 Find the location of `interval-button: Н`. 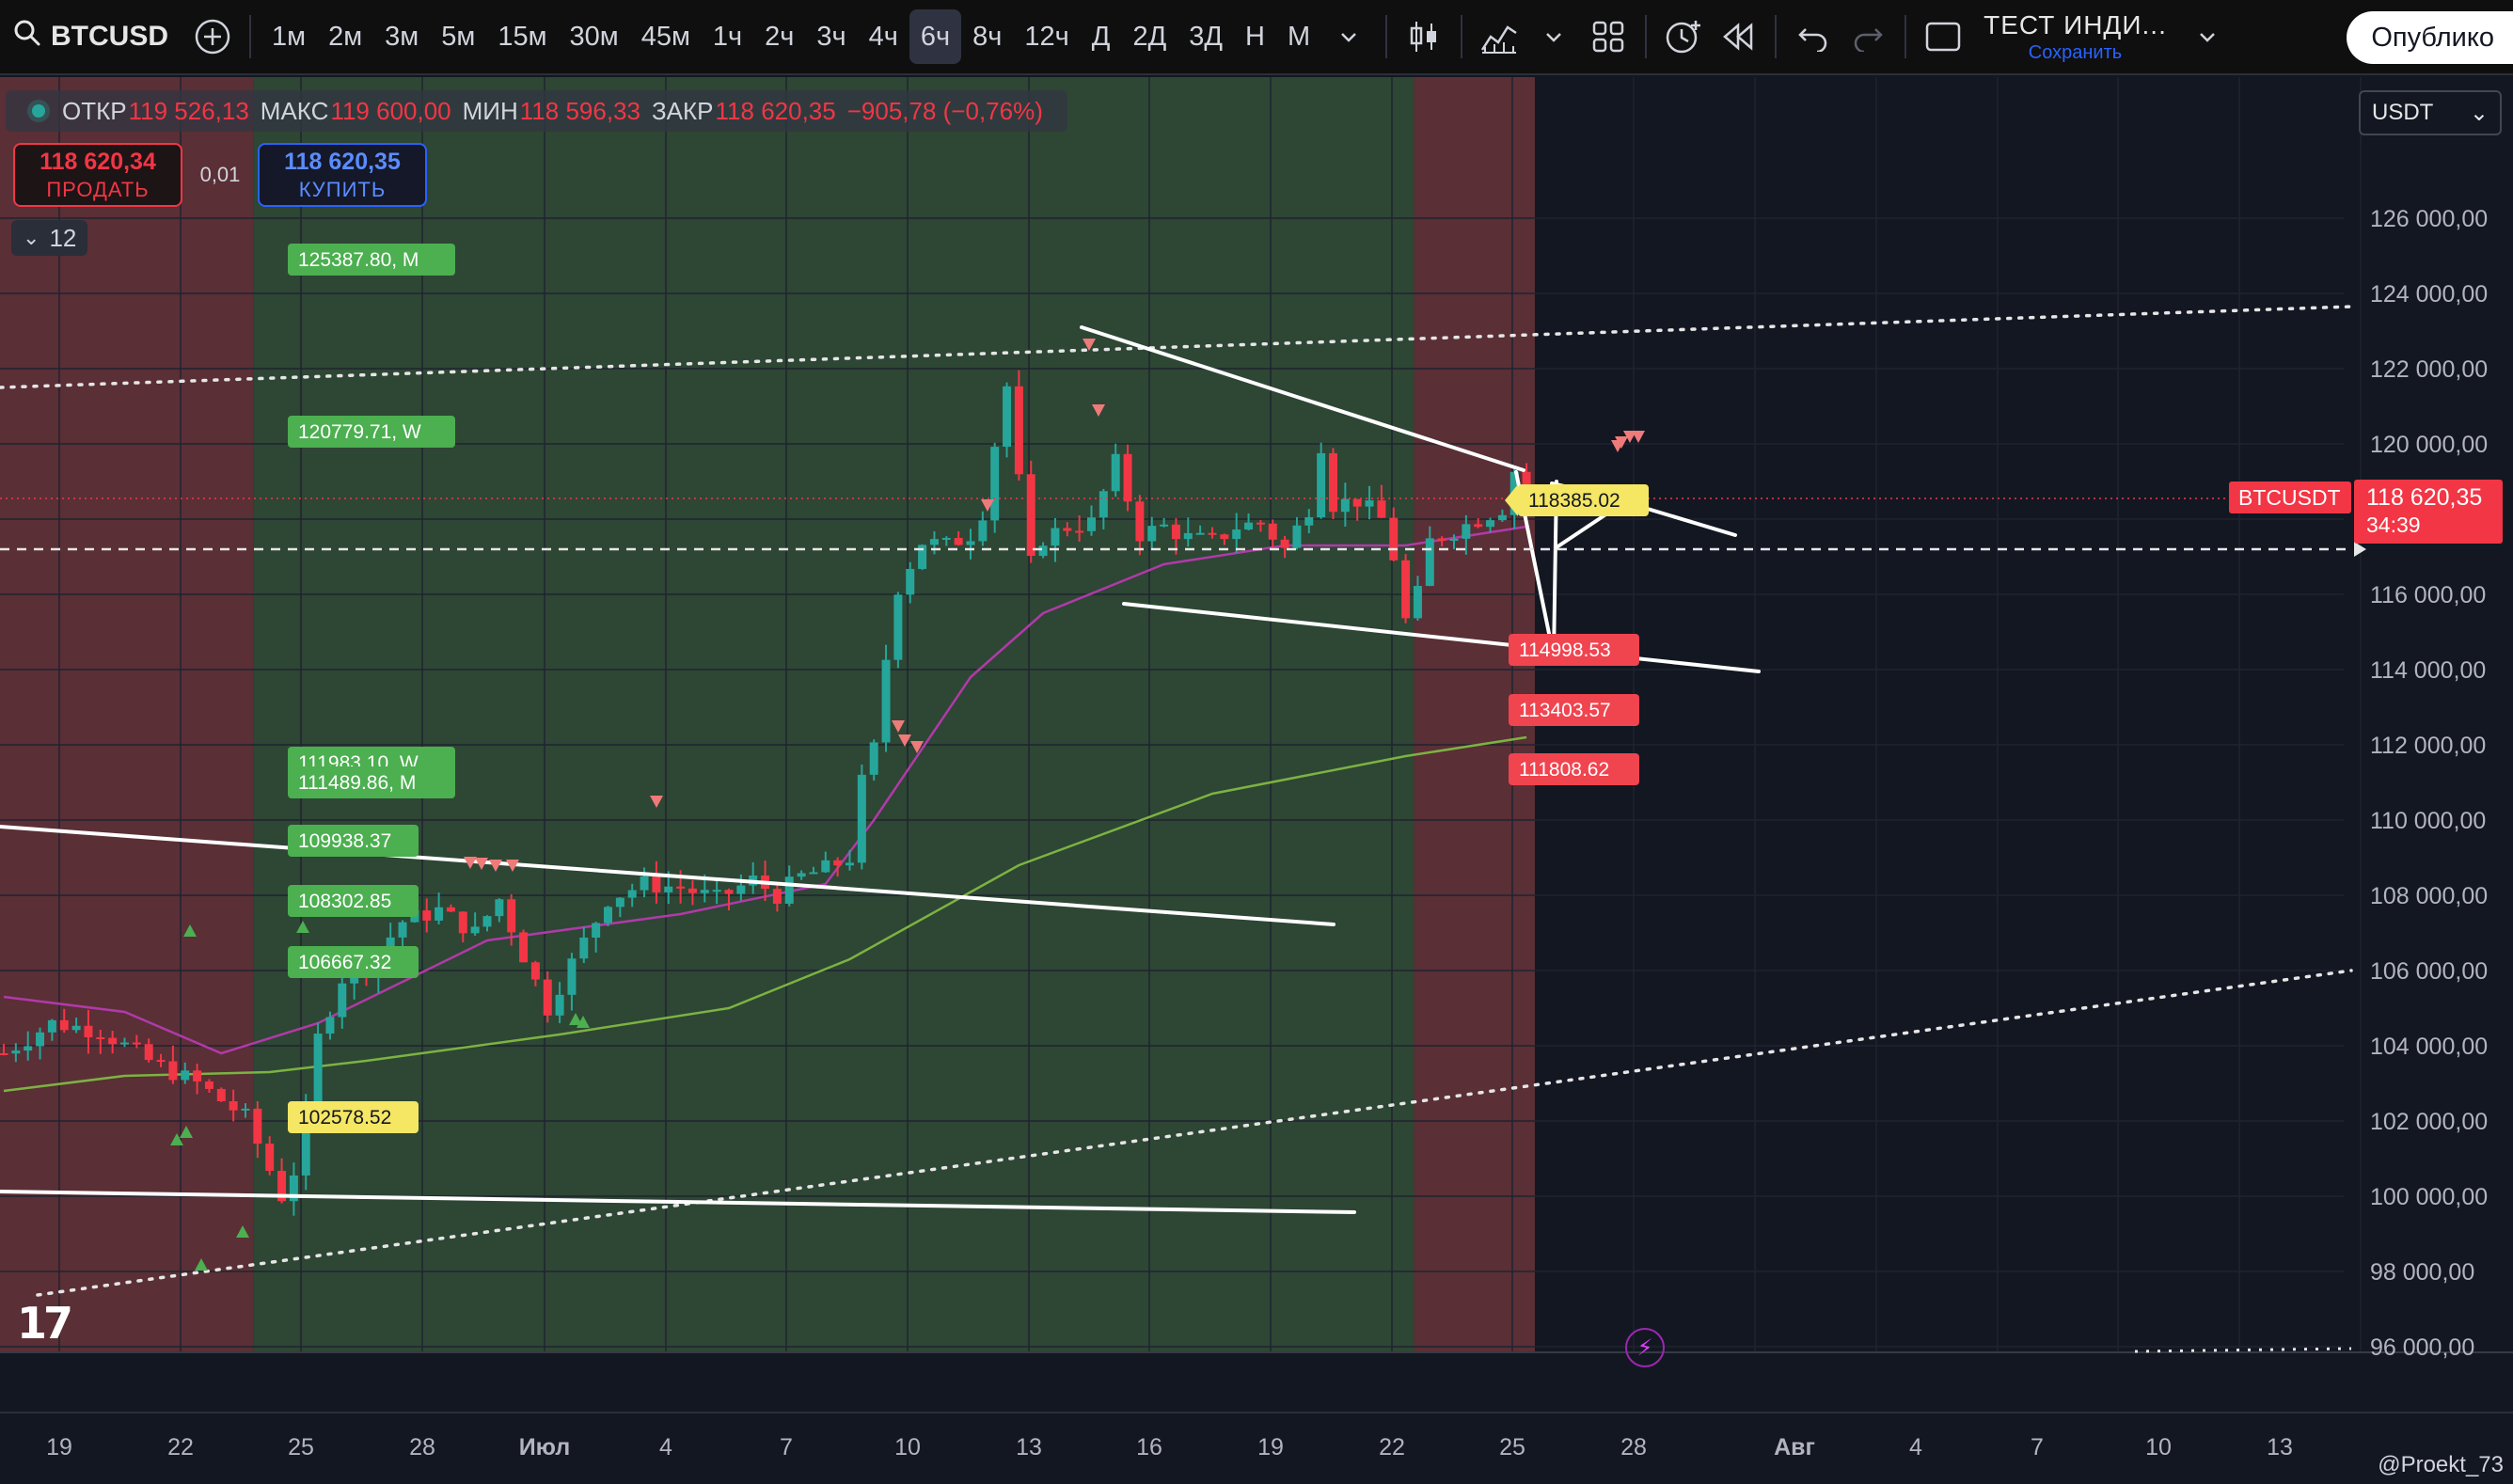

interval-button: Н is located at coordinates (1255, 36).